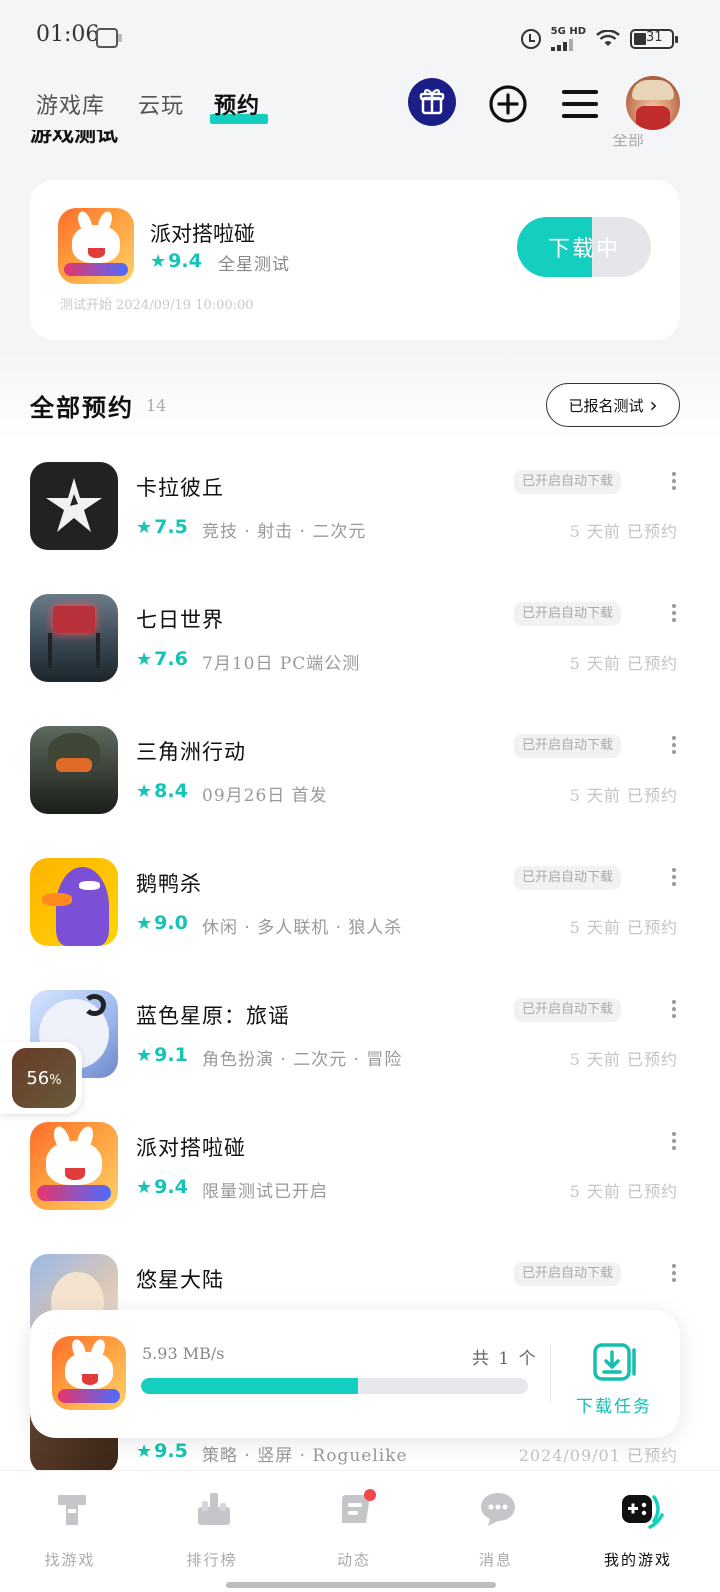 This screenshot has height=1592, width=720. I want to click on signed-tests-button: 已报名测试 ›, so click(613, 405).